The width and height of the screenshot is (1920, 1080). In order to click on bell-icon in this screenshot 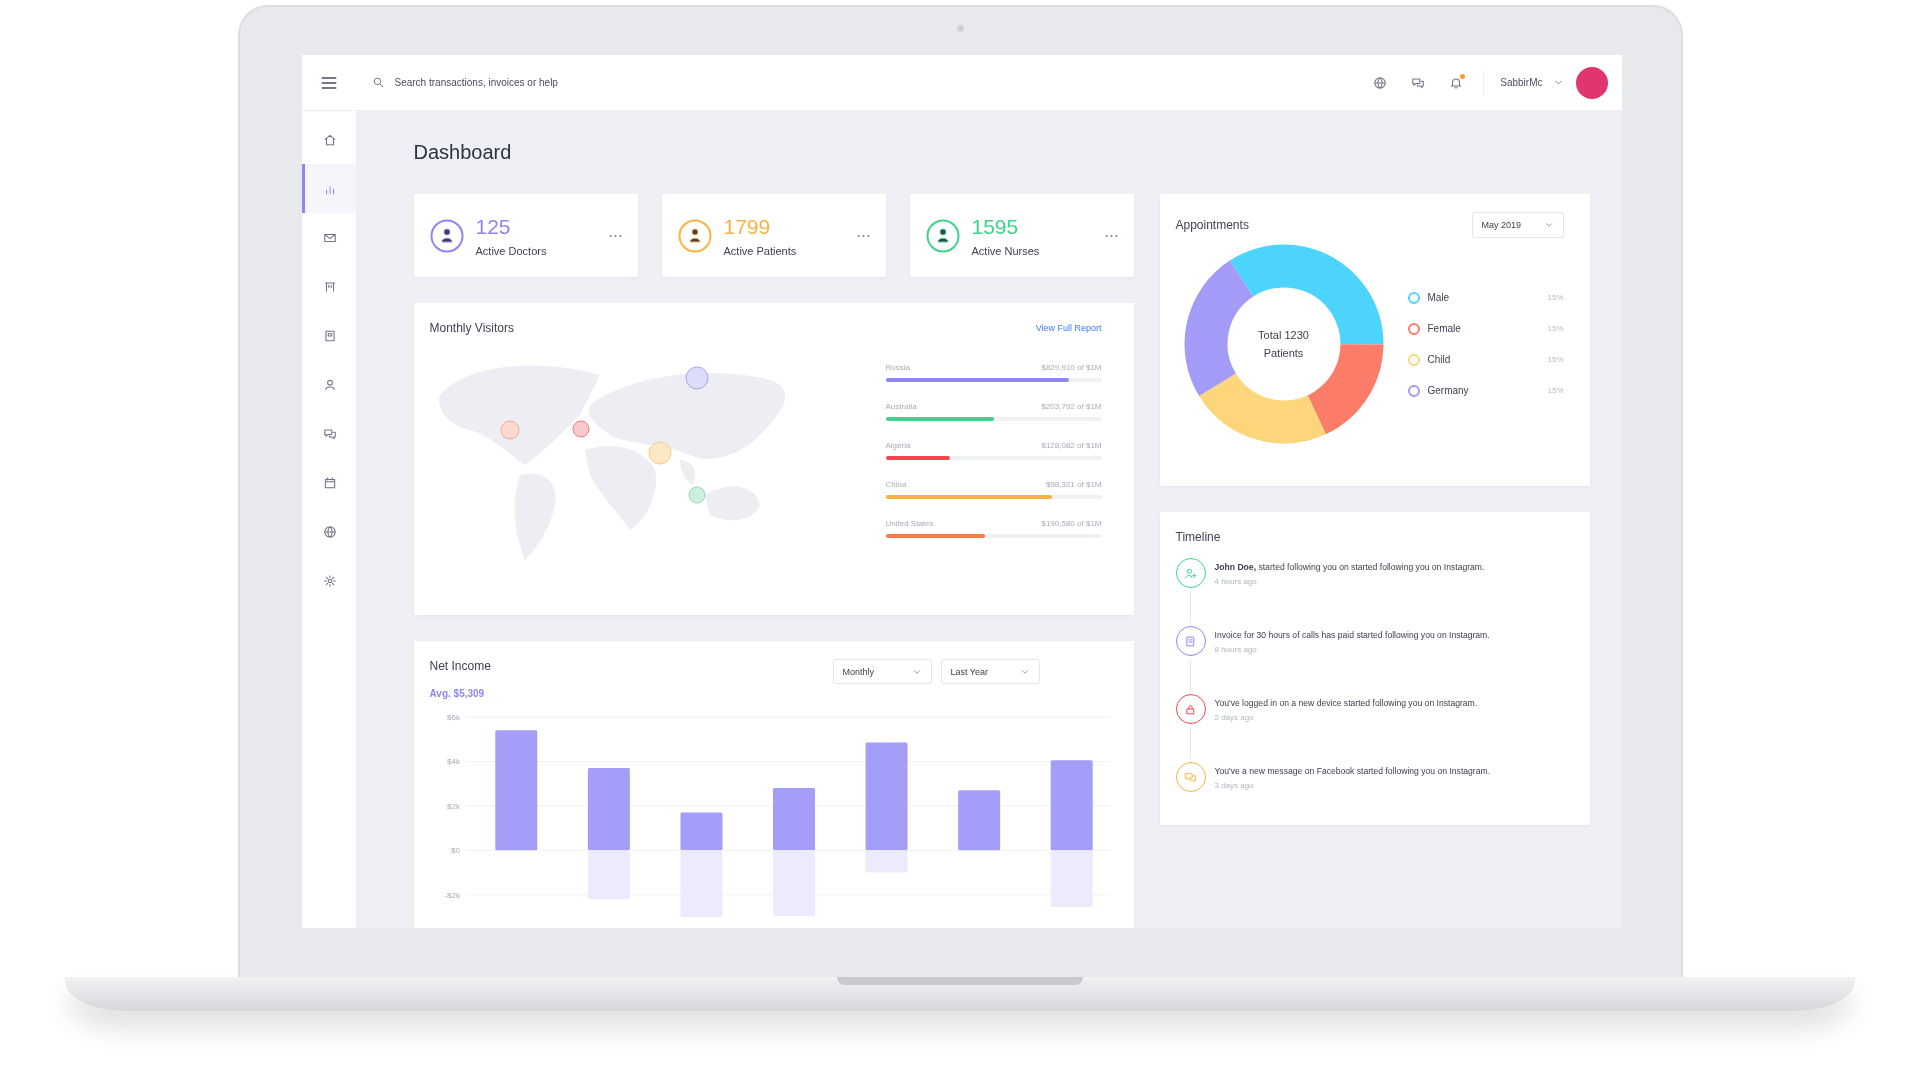, I will do `click(1456, 82)`.